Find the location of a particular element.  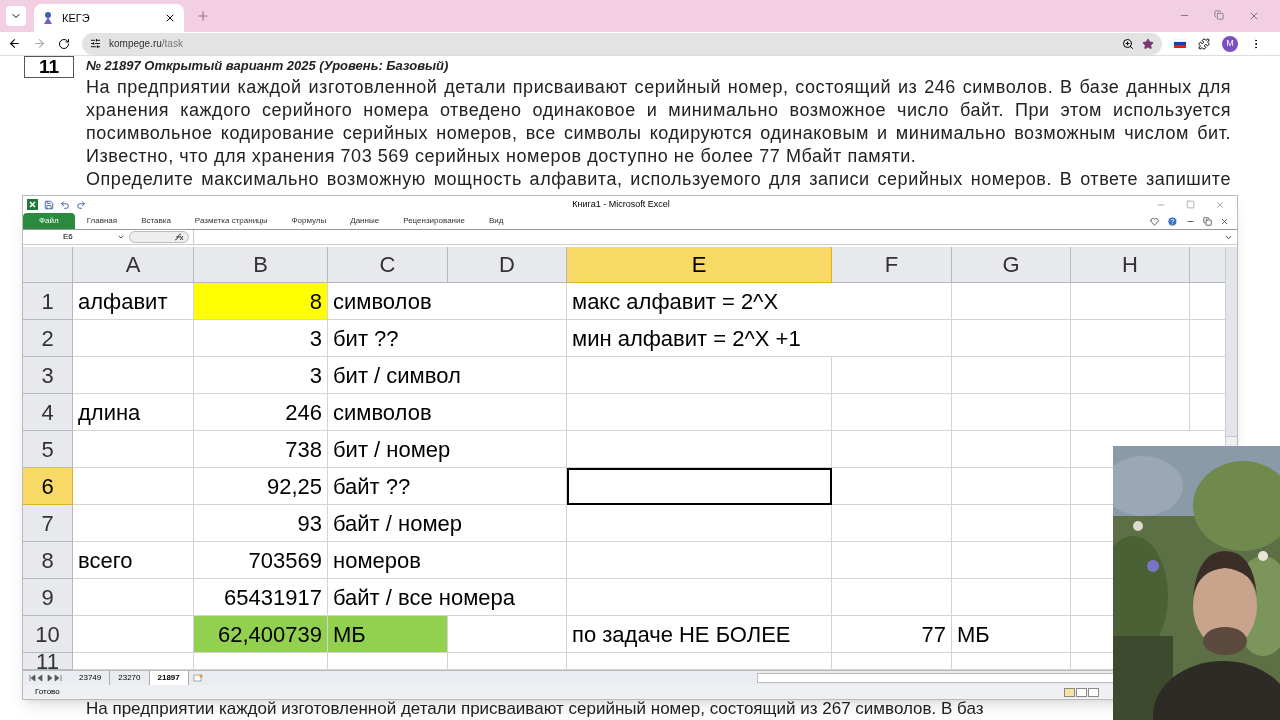

table-cell is located at coordinates (699, 486).